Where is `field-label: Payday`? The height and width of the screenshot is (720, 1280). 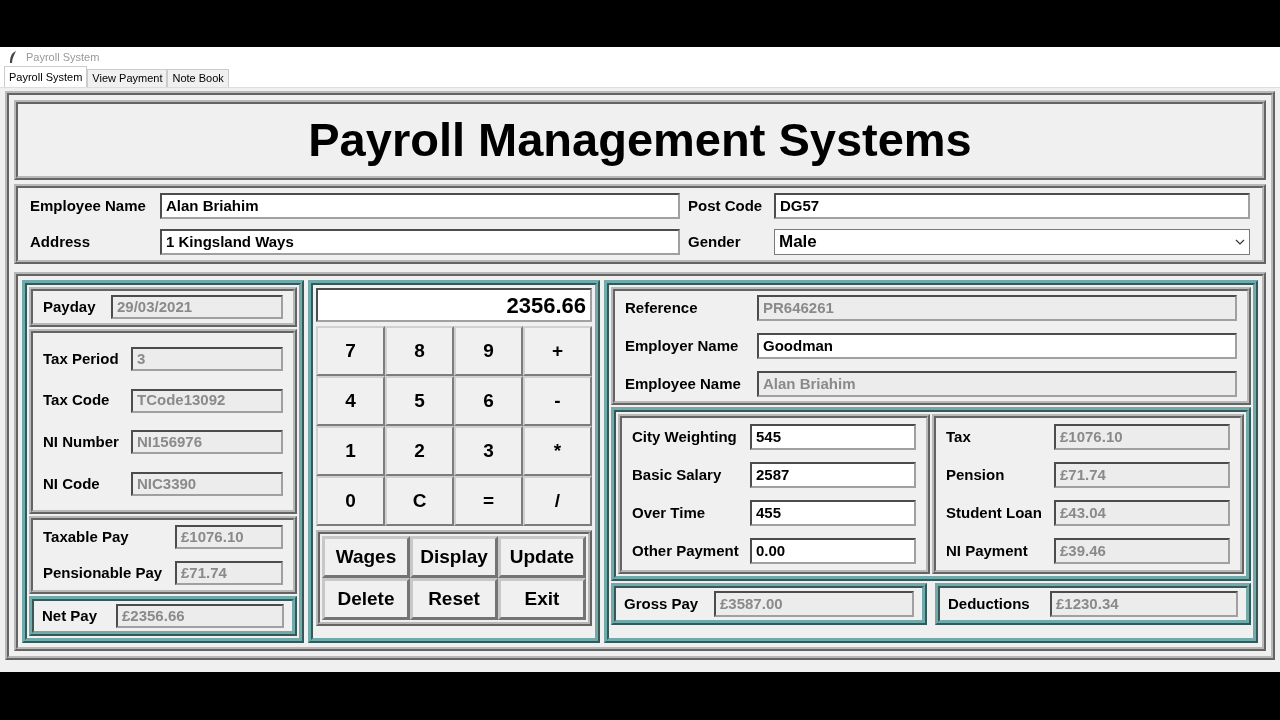
field-label: Payday is located at coordinates (70, 306).